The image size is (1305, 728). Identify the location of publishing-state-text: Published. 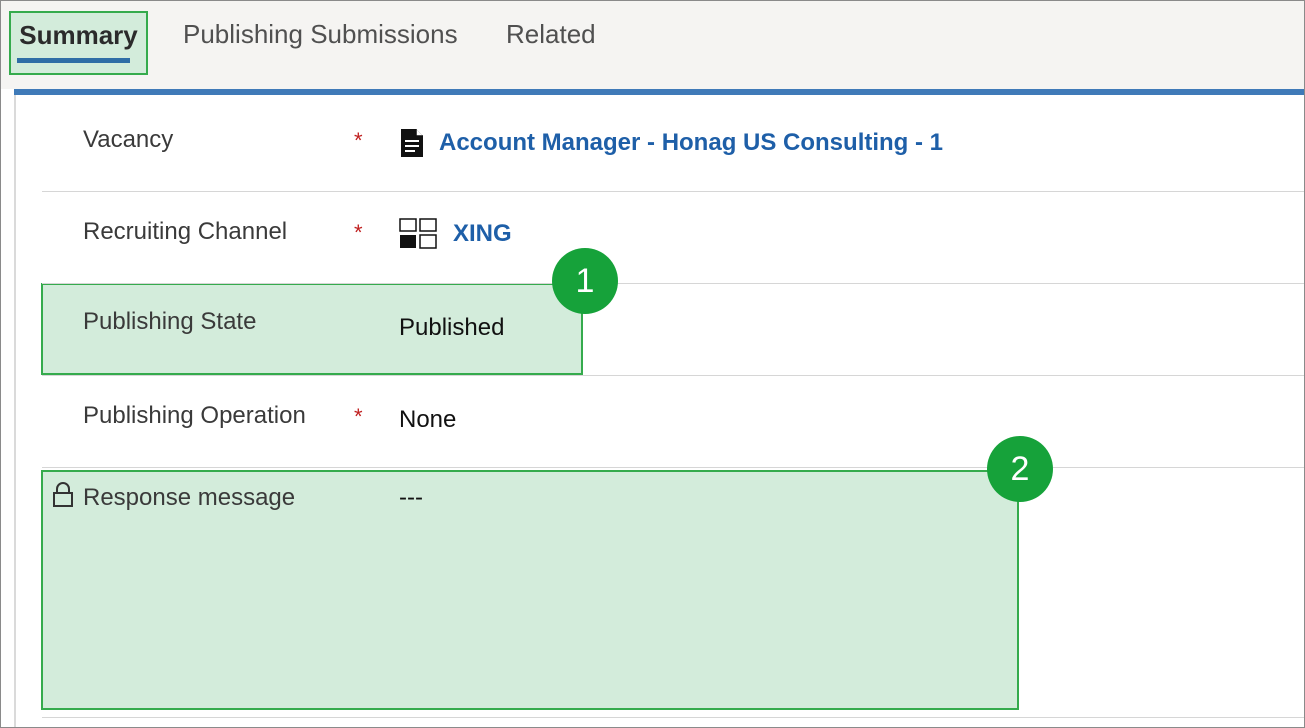
(452, 327).